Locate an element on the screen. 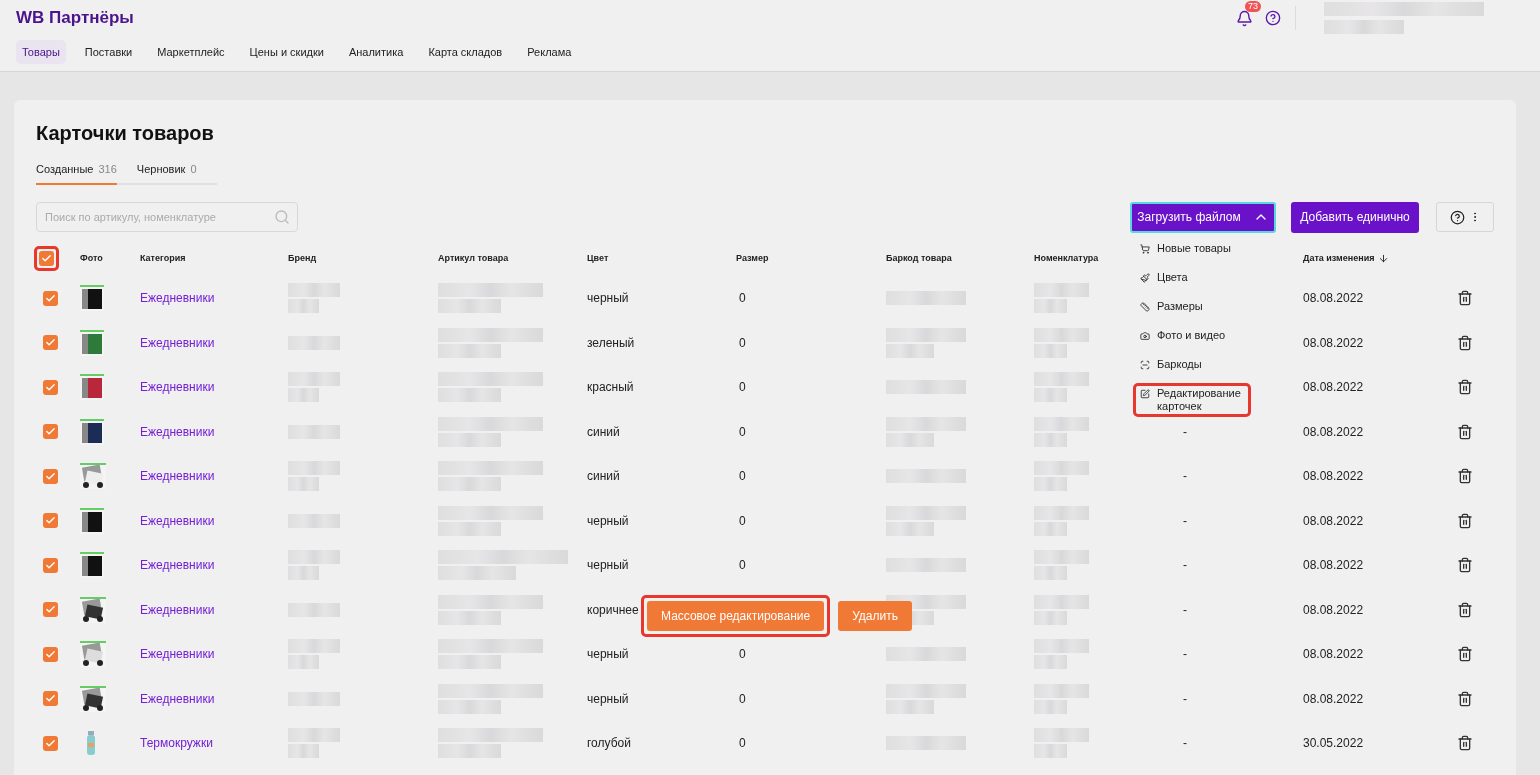  help-menu-button is located at coordinates (1465, 217).